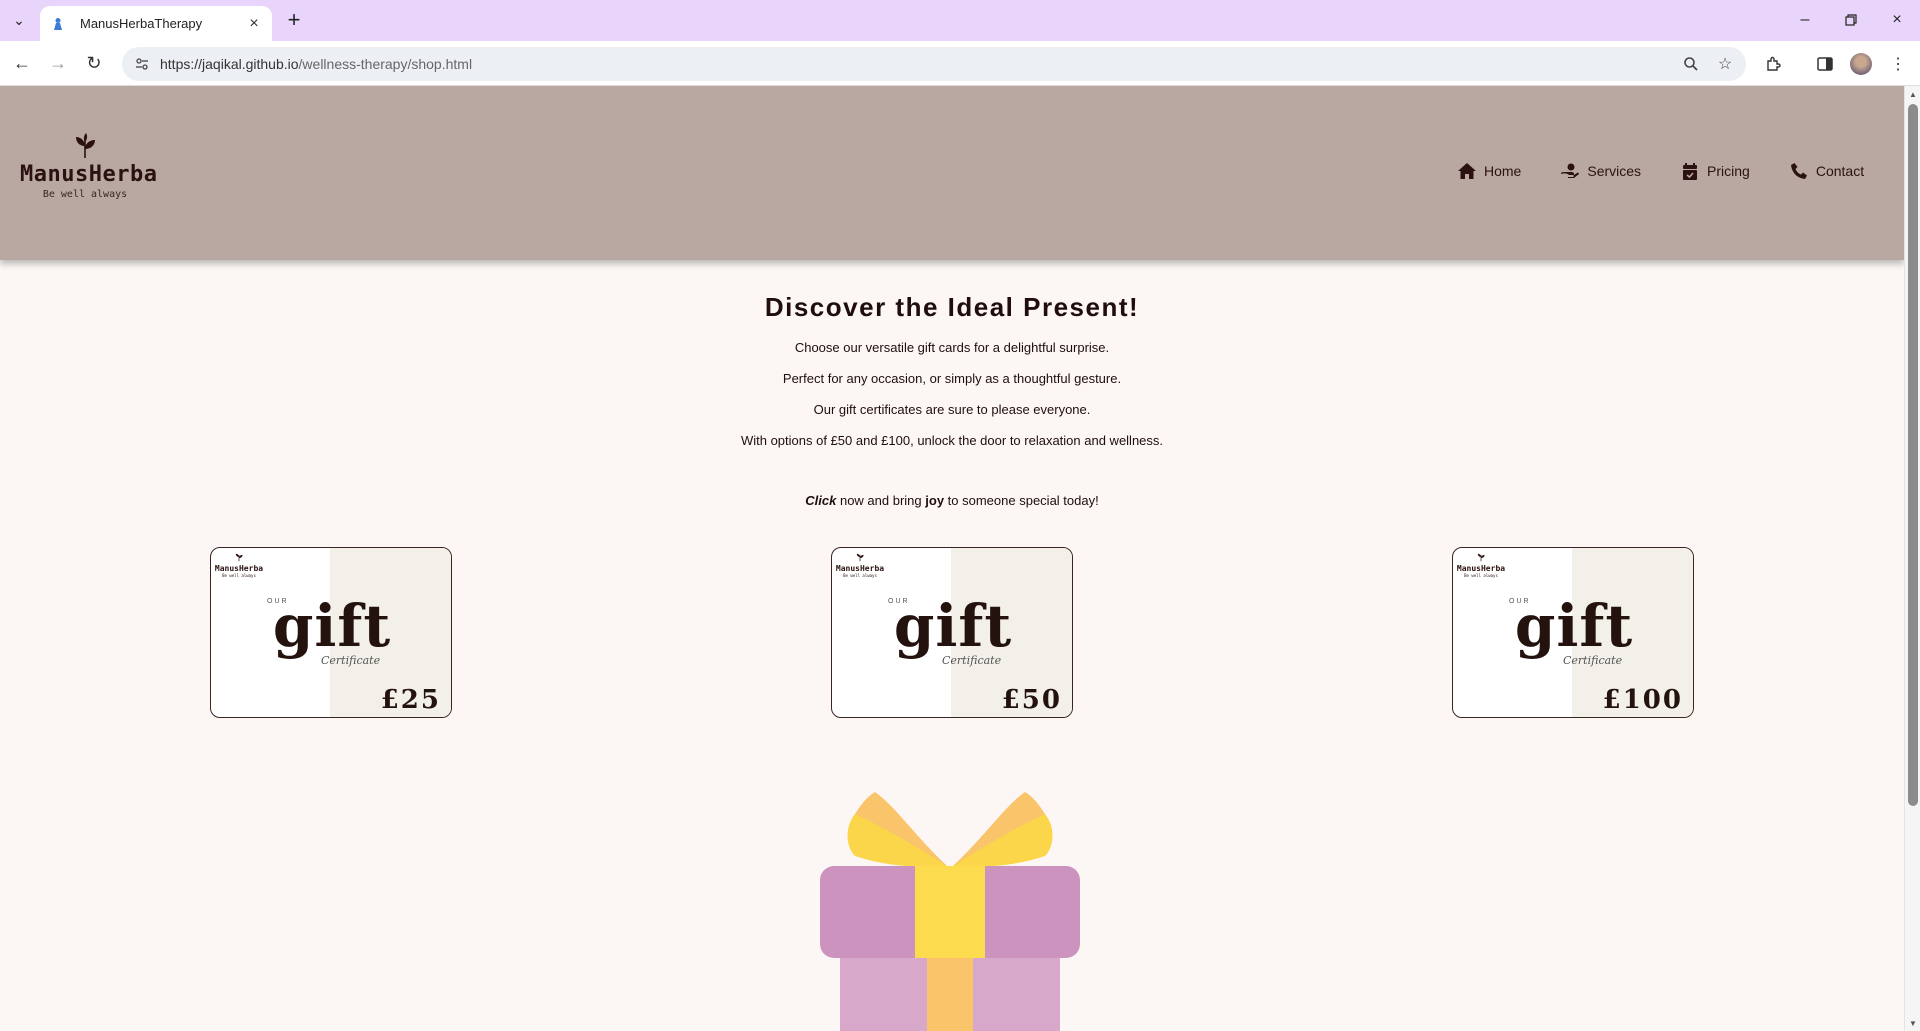 This screenshot has height=1031, width=1920. I want to click on nav-services: Services, so click(1601, 171).